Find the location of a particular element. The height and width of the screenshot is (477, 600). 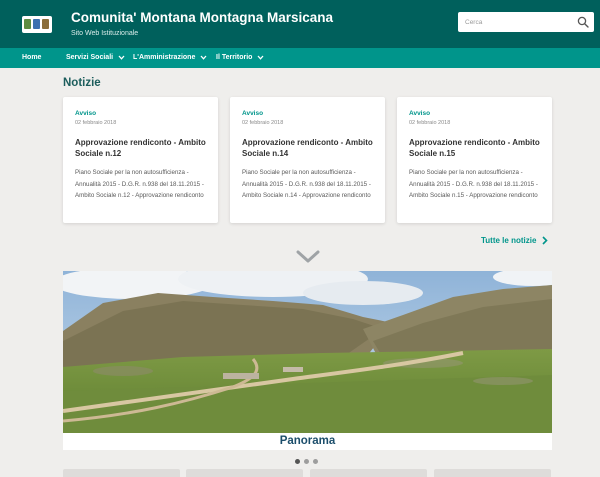

nav-item-servizi-sociali: Servizi Sociali is located at coordinates (95, 58).